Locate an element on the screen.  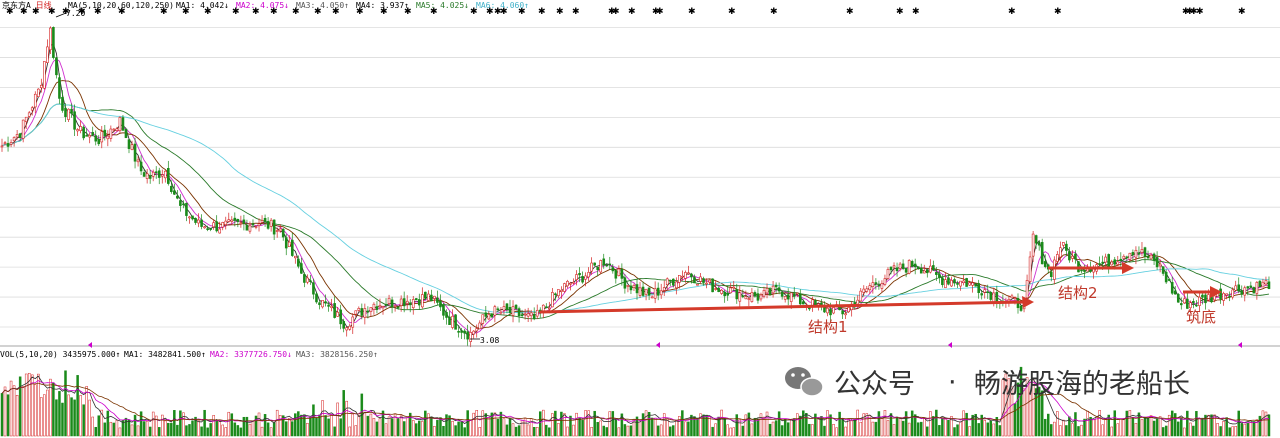
event-marker-46: ✱ is located at coordinates (1242, 12).